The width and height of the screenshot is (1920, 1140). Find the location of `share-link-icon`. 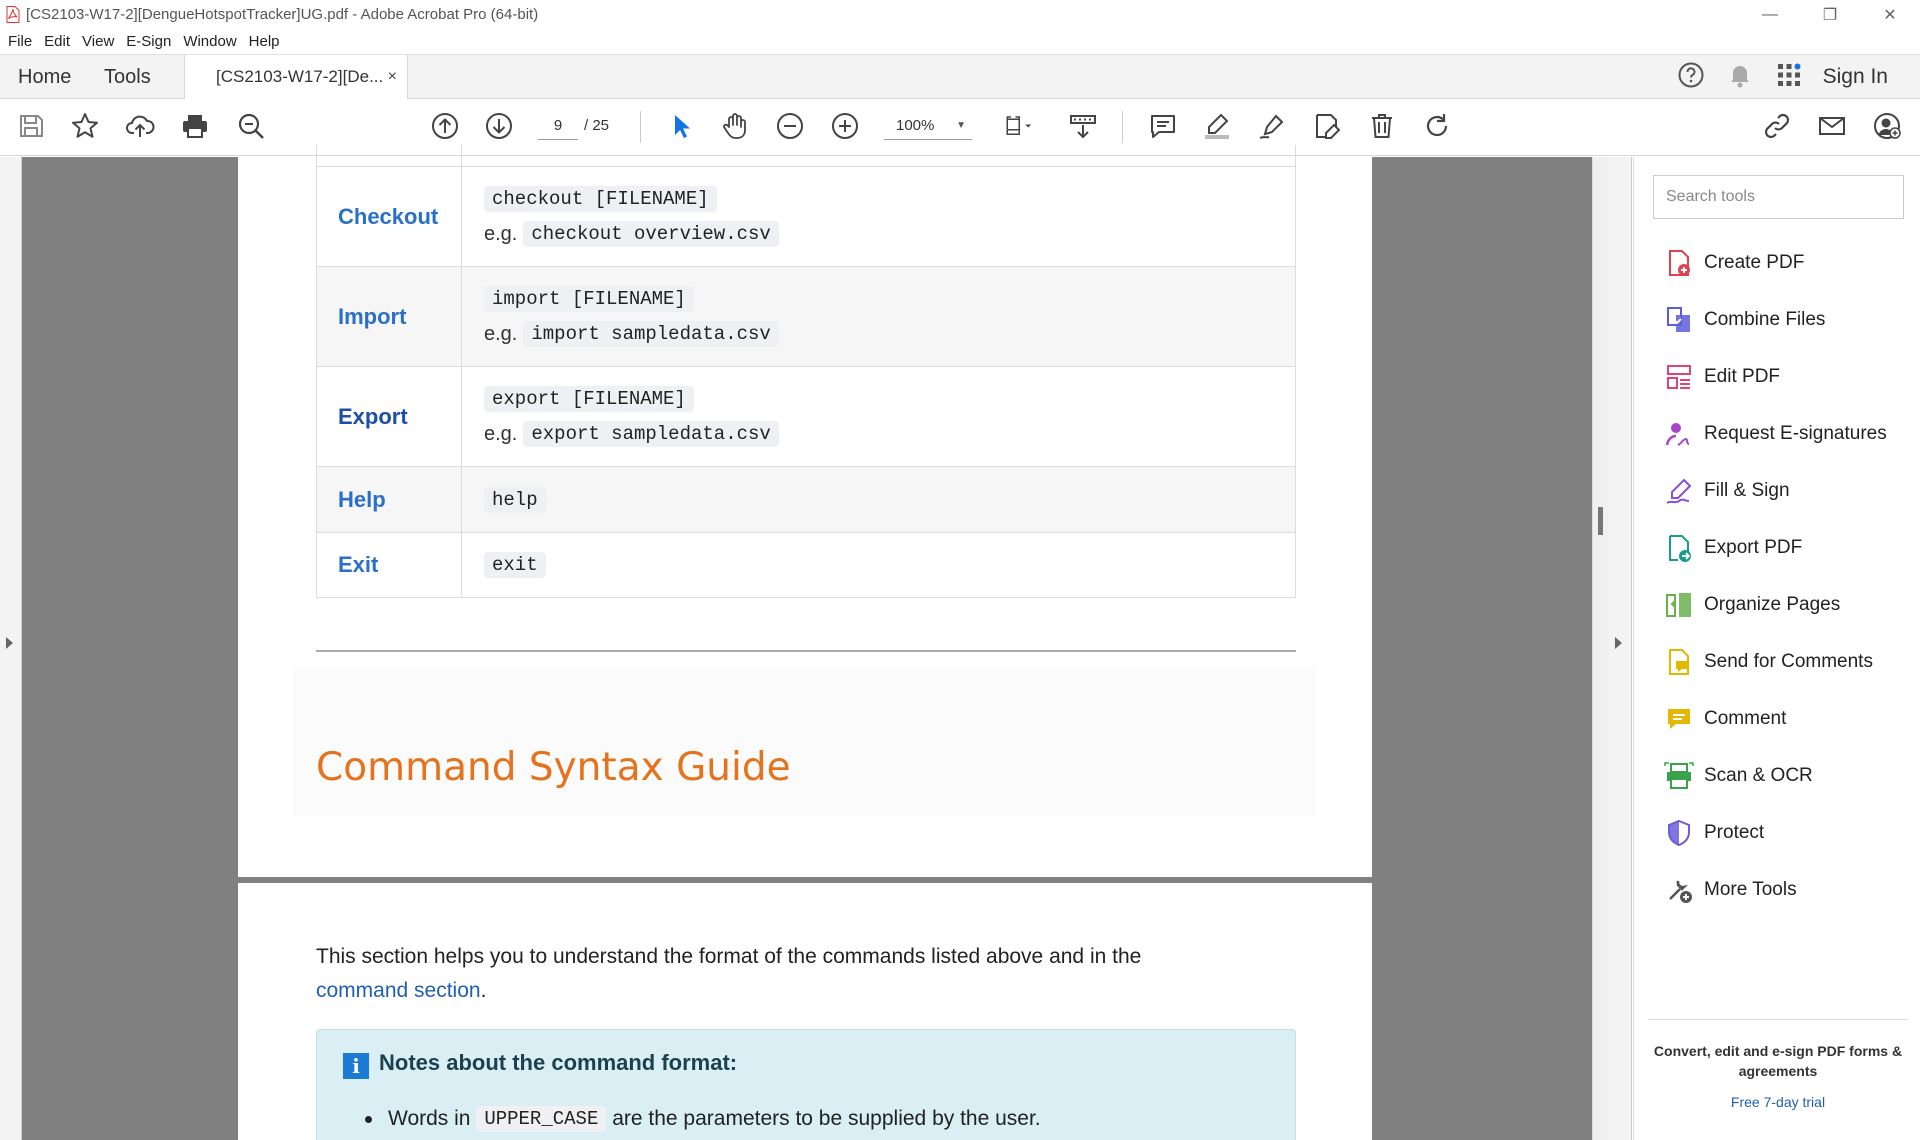

share-link-icon is located at coordinates (1777, 126).